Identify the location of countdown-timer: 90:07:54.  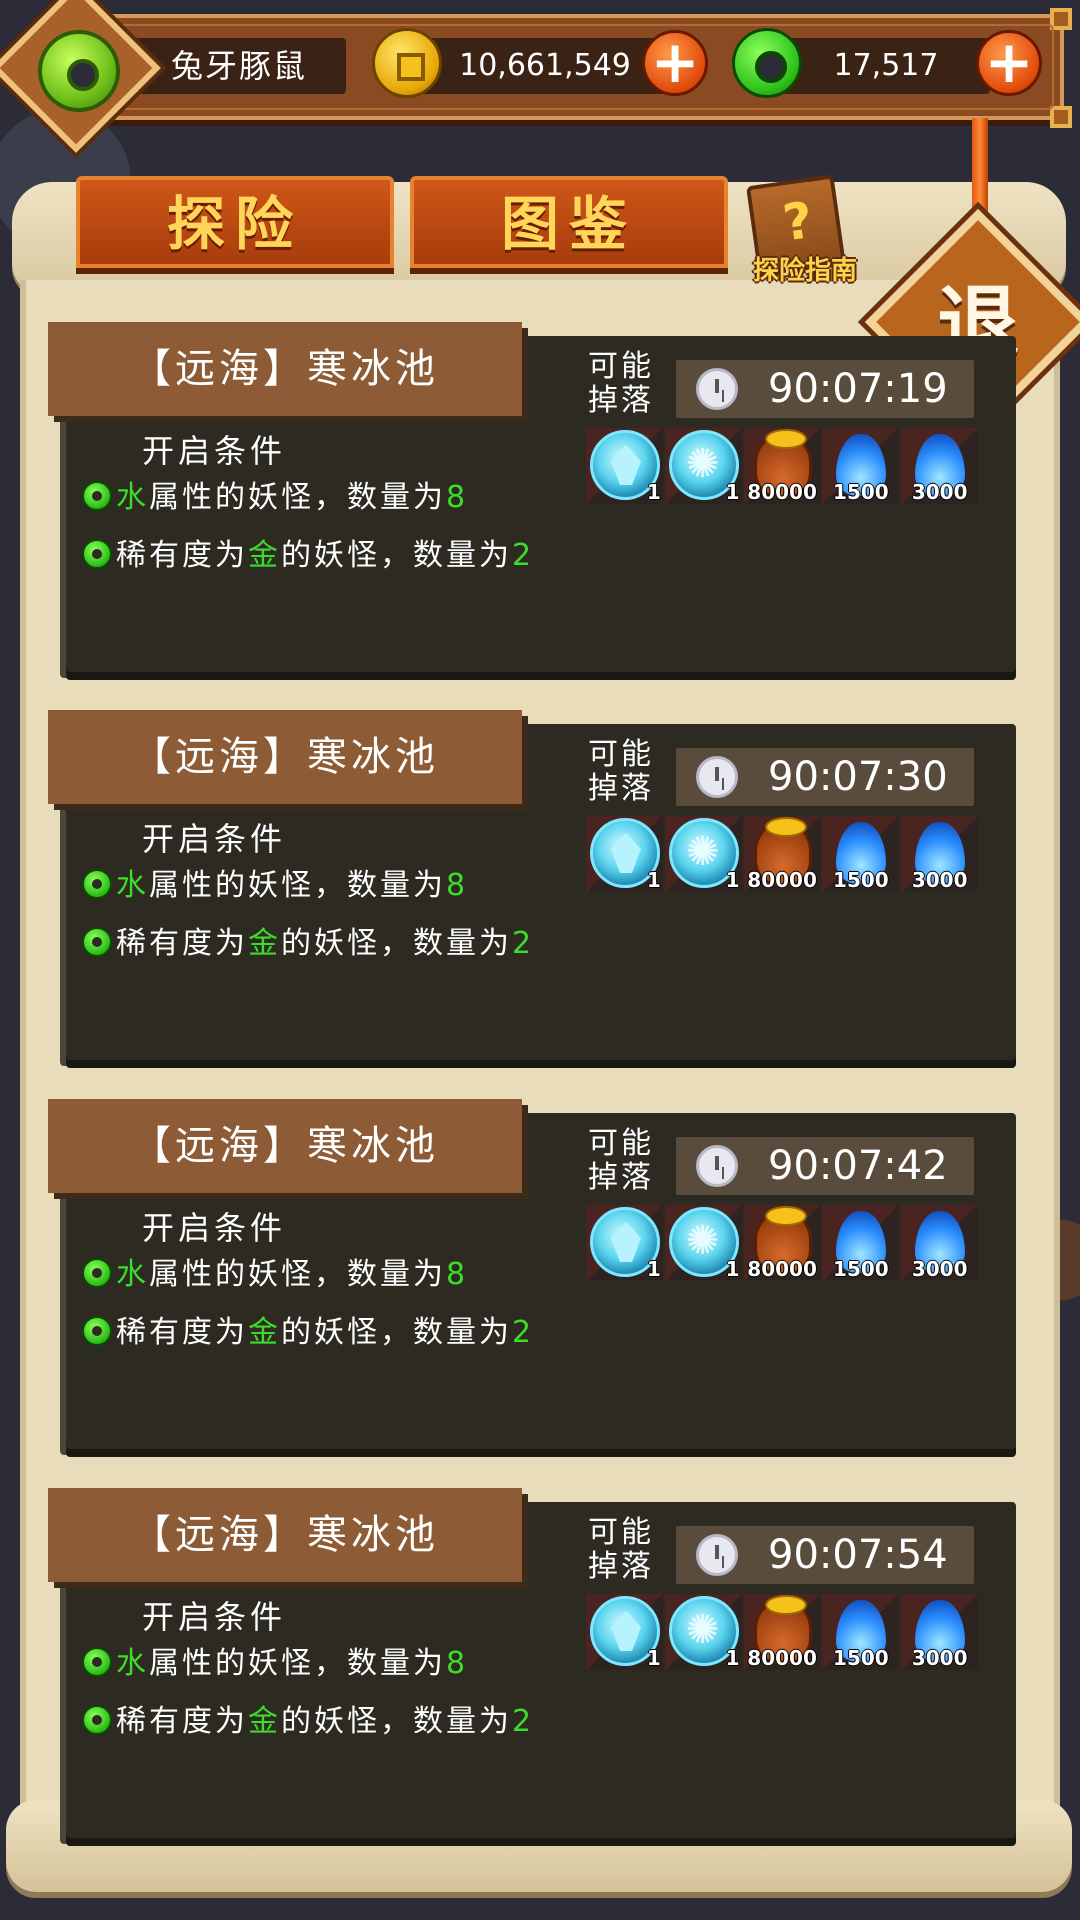
(825, 1555).